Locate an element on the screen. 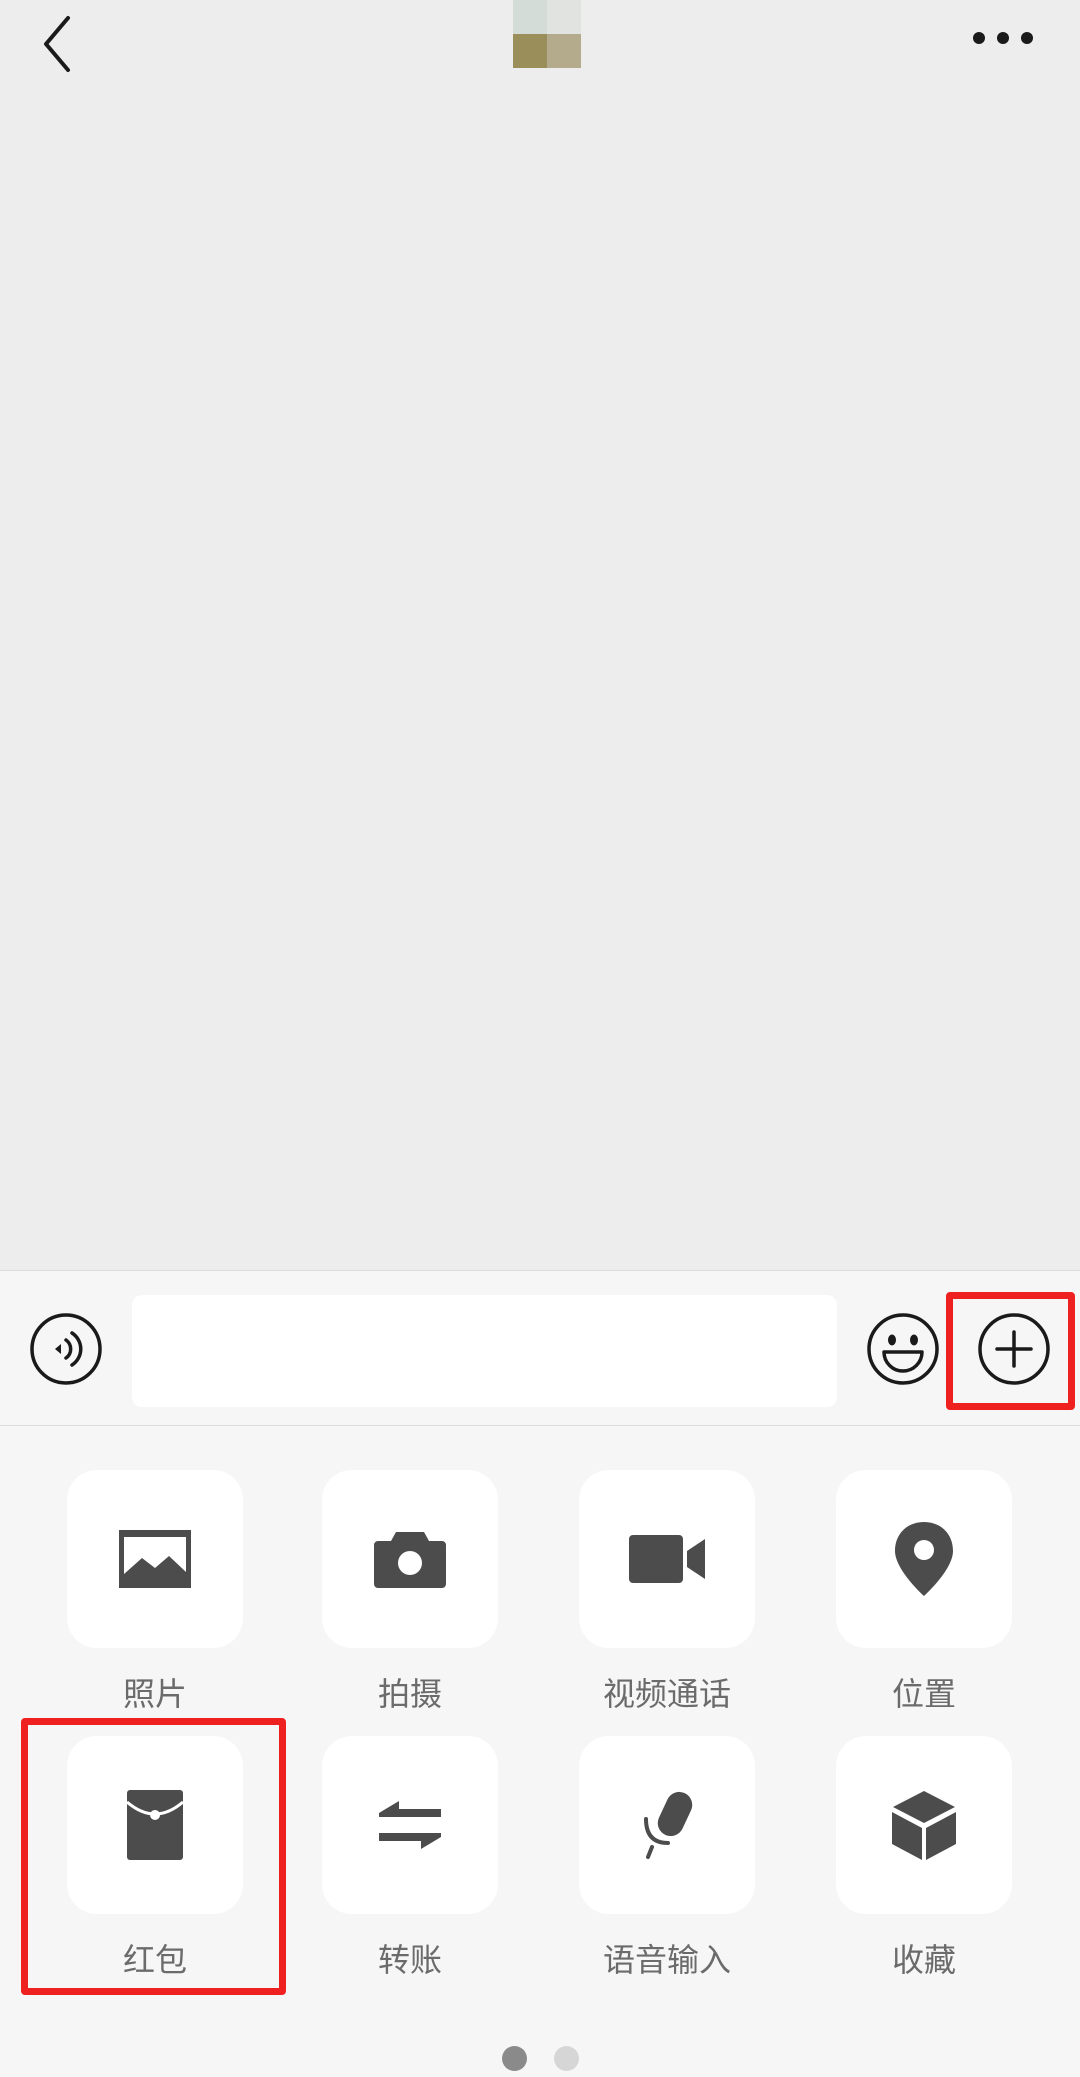  microphone-icon is located at coordinates (668, 1825).